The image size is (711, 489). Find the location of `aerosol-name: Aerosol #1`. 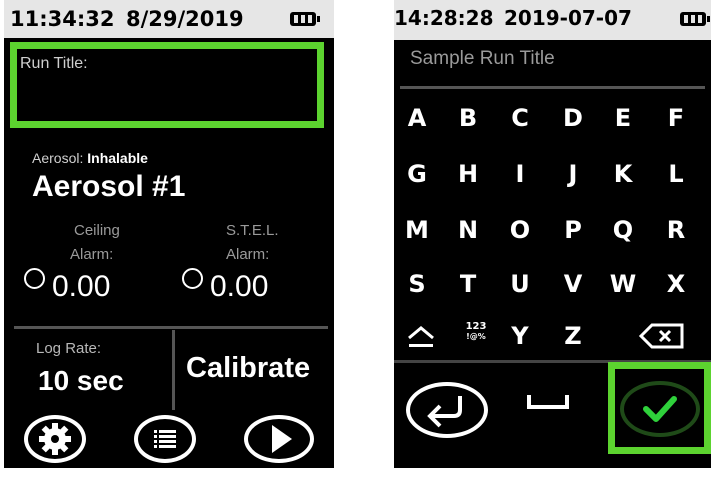

aerosol-name: Aerosol #1 is located at coordinates (108, 187).